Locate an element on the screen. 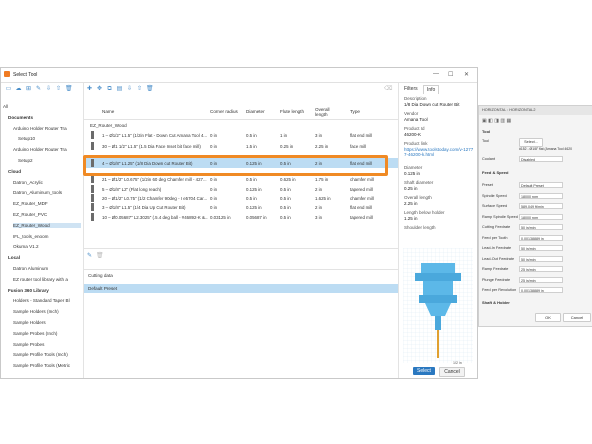 The image size is (592, 444). col-name: Name is located at coordinates (108, 111).